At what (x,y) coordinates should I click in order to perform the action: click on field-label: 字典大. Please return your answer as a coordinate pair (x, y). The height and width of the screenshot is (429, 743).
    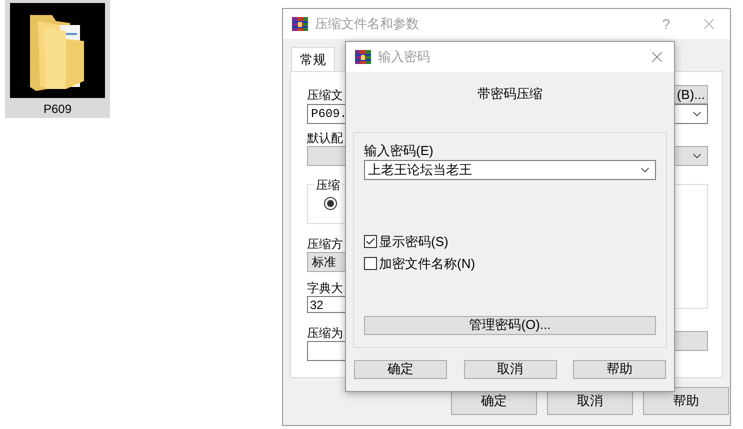
    Looking at the image, I should click on (325, 288).